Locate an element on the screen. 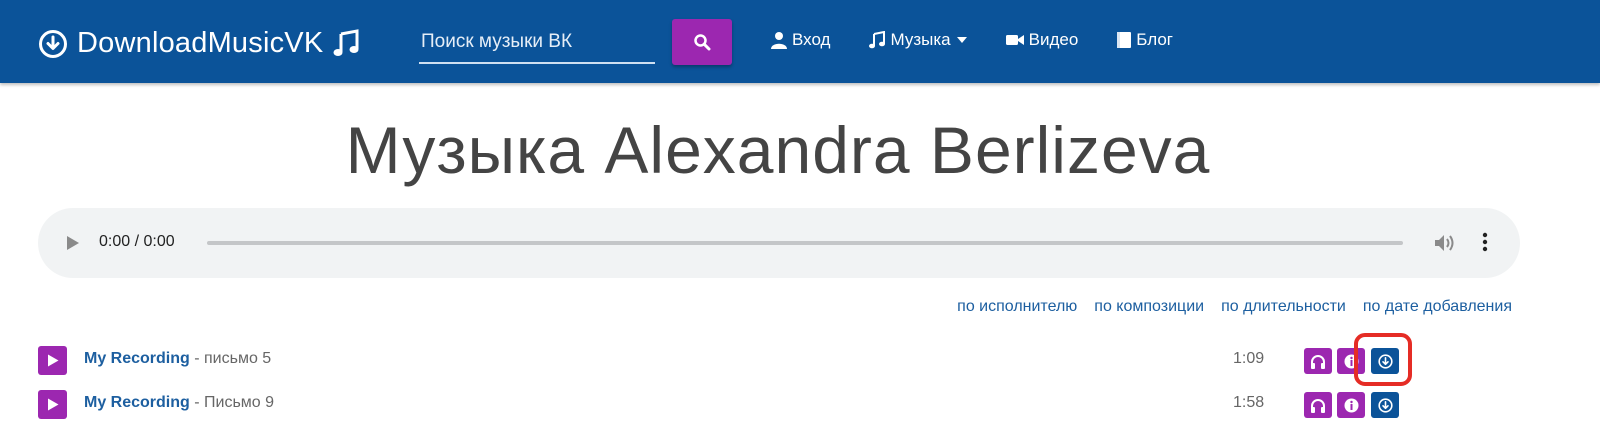 The height and width of the screenshot is (439, 1600). sort-by-artist: по исполнителю is located at coordinates (1017, 307).